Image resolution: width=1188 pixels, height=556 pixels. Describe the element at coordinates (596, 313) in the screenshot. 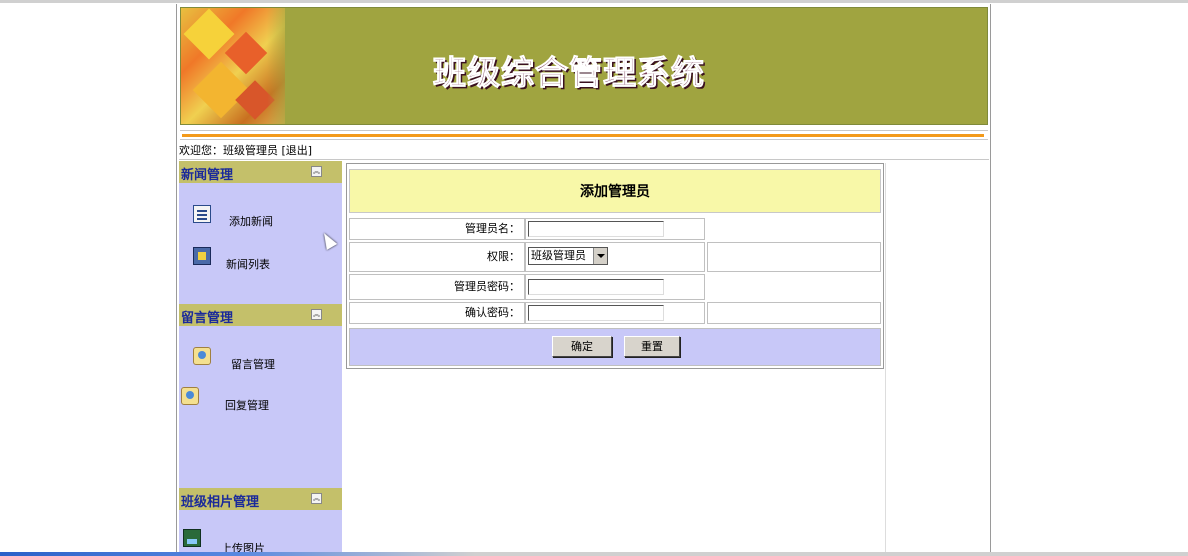

I see `confirm-password-input` at that location.